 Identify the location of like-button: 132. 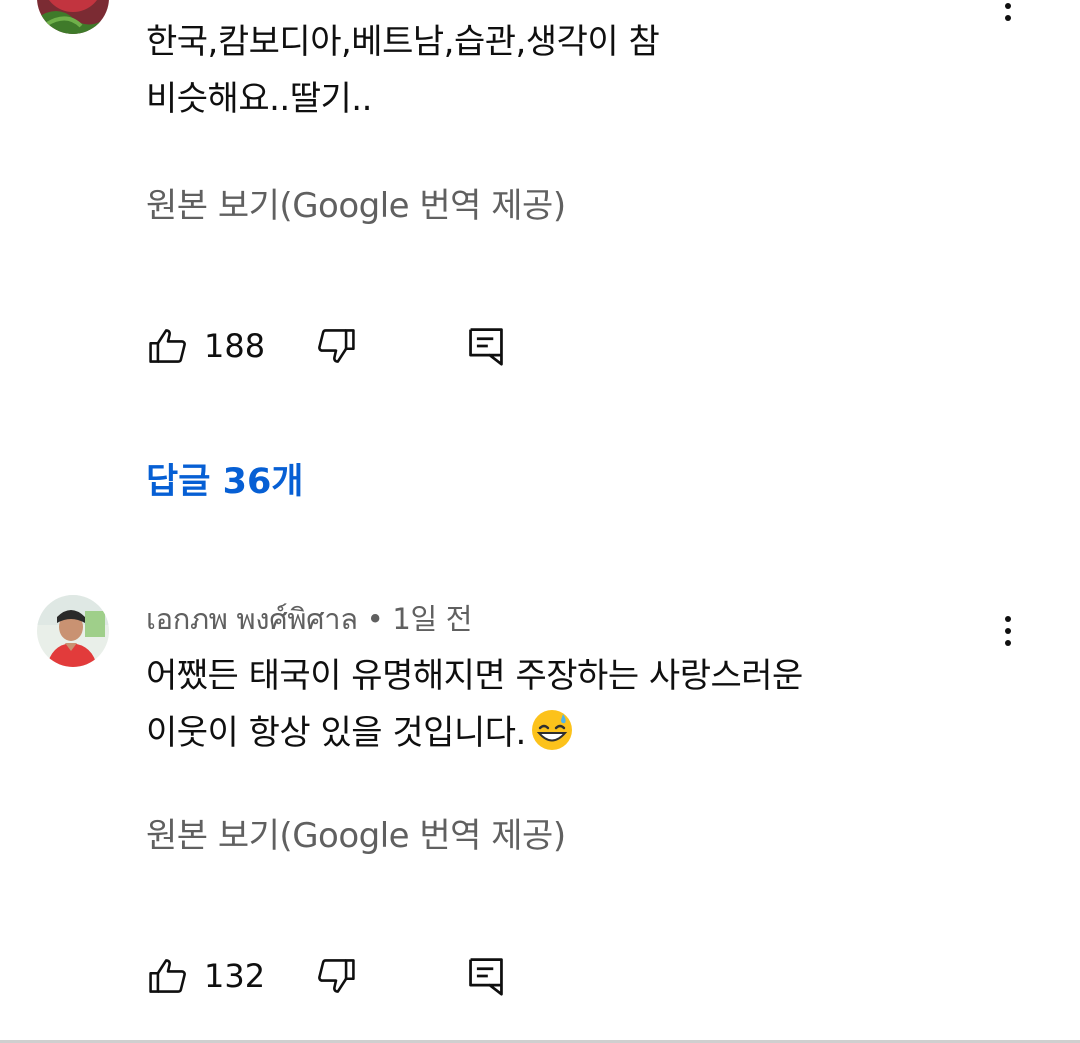
(205, 976).